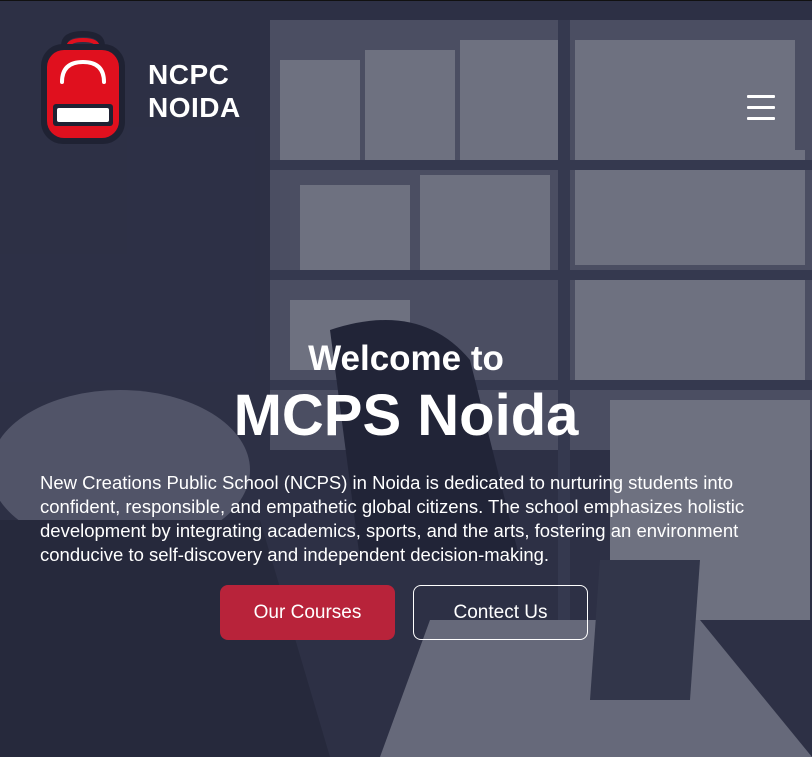  I want to click on welcome-heading: Welcome to, so click(406, 358).